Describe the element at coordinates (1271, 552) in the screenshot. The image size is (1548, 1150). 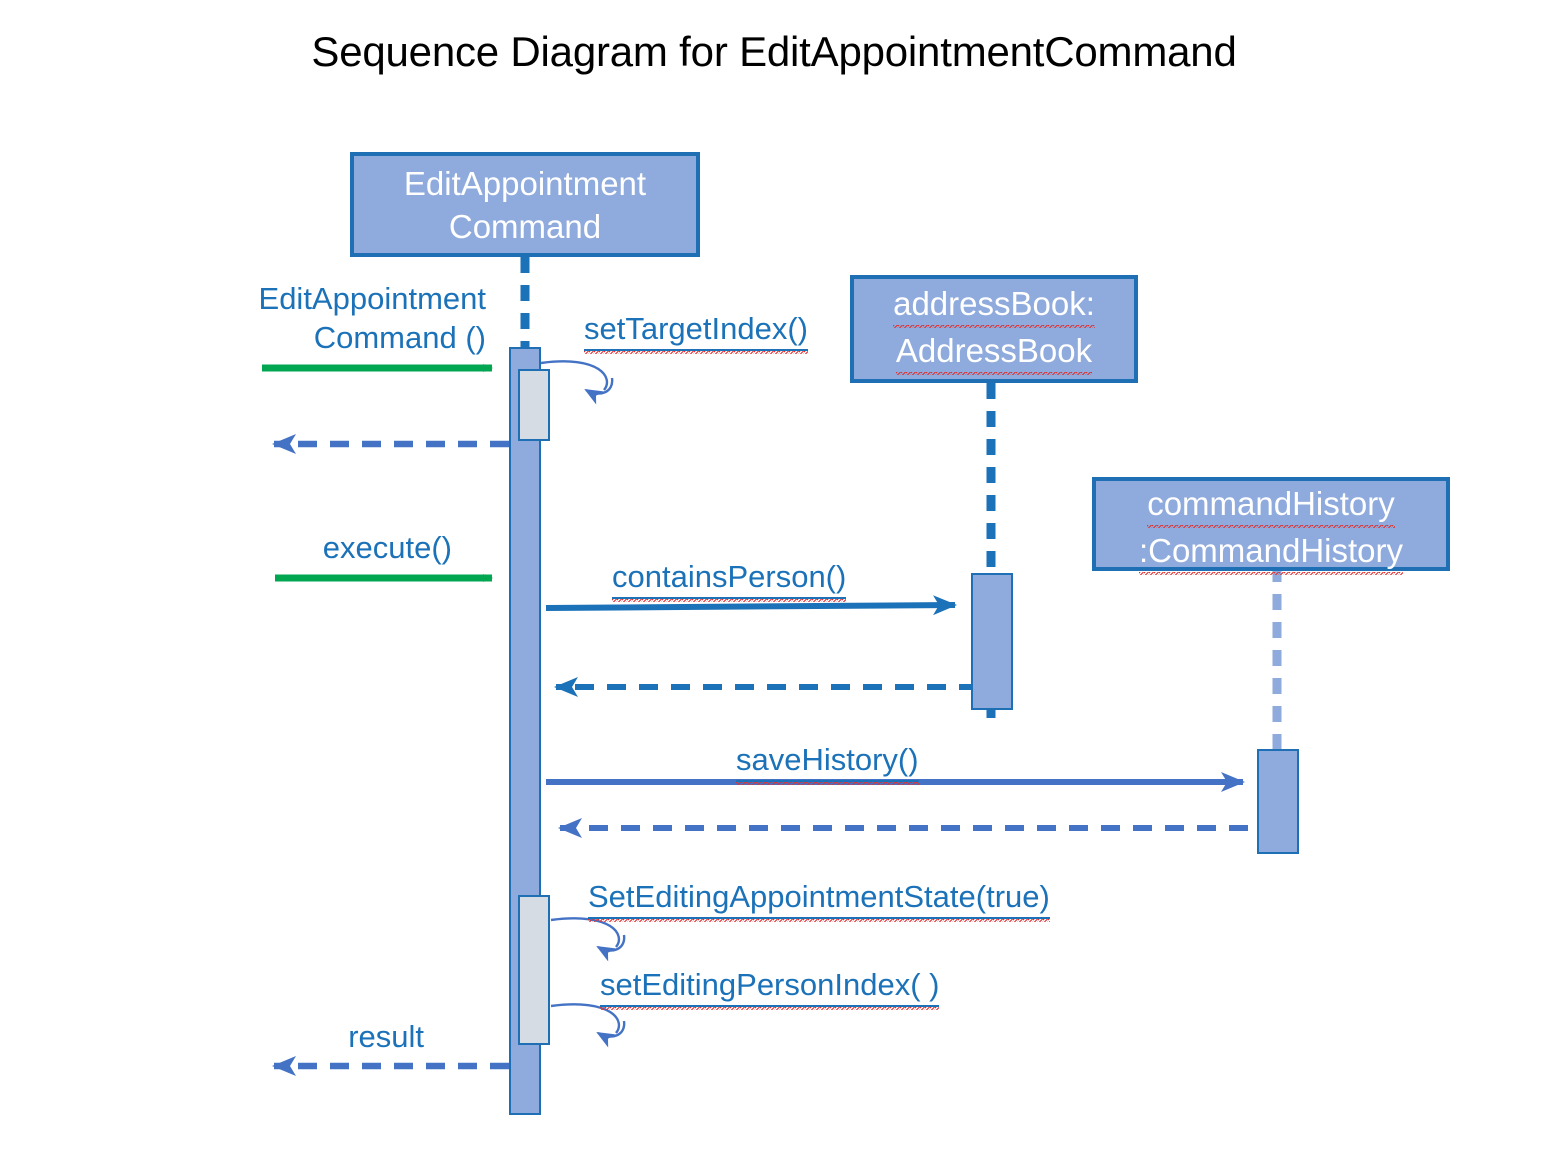
I see `participant-label-line-2: :CommandHistory` at that location.